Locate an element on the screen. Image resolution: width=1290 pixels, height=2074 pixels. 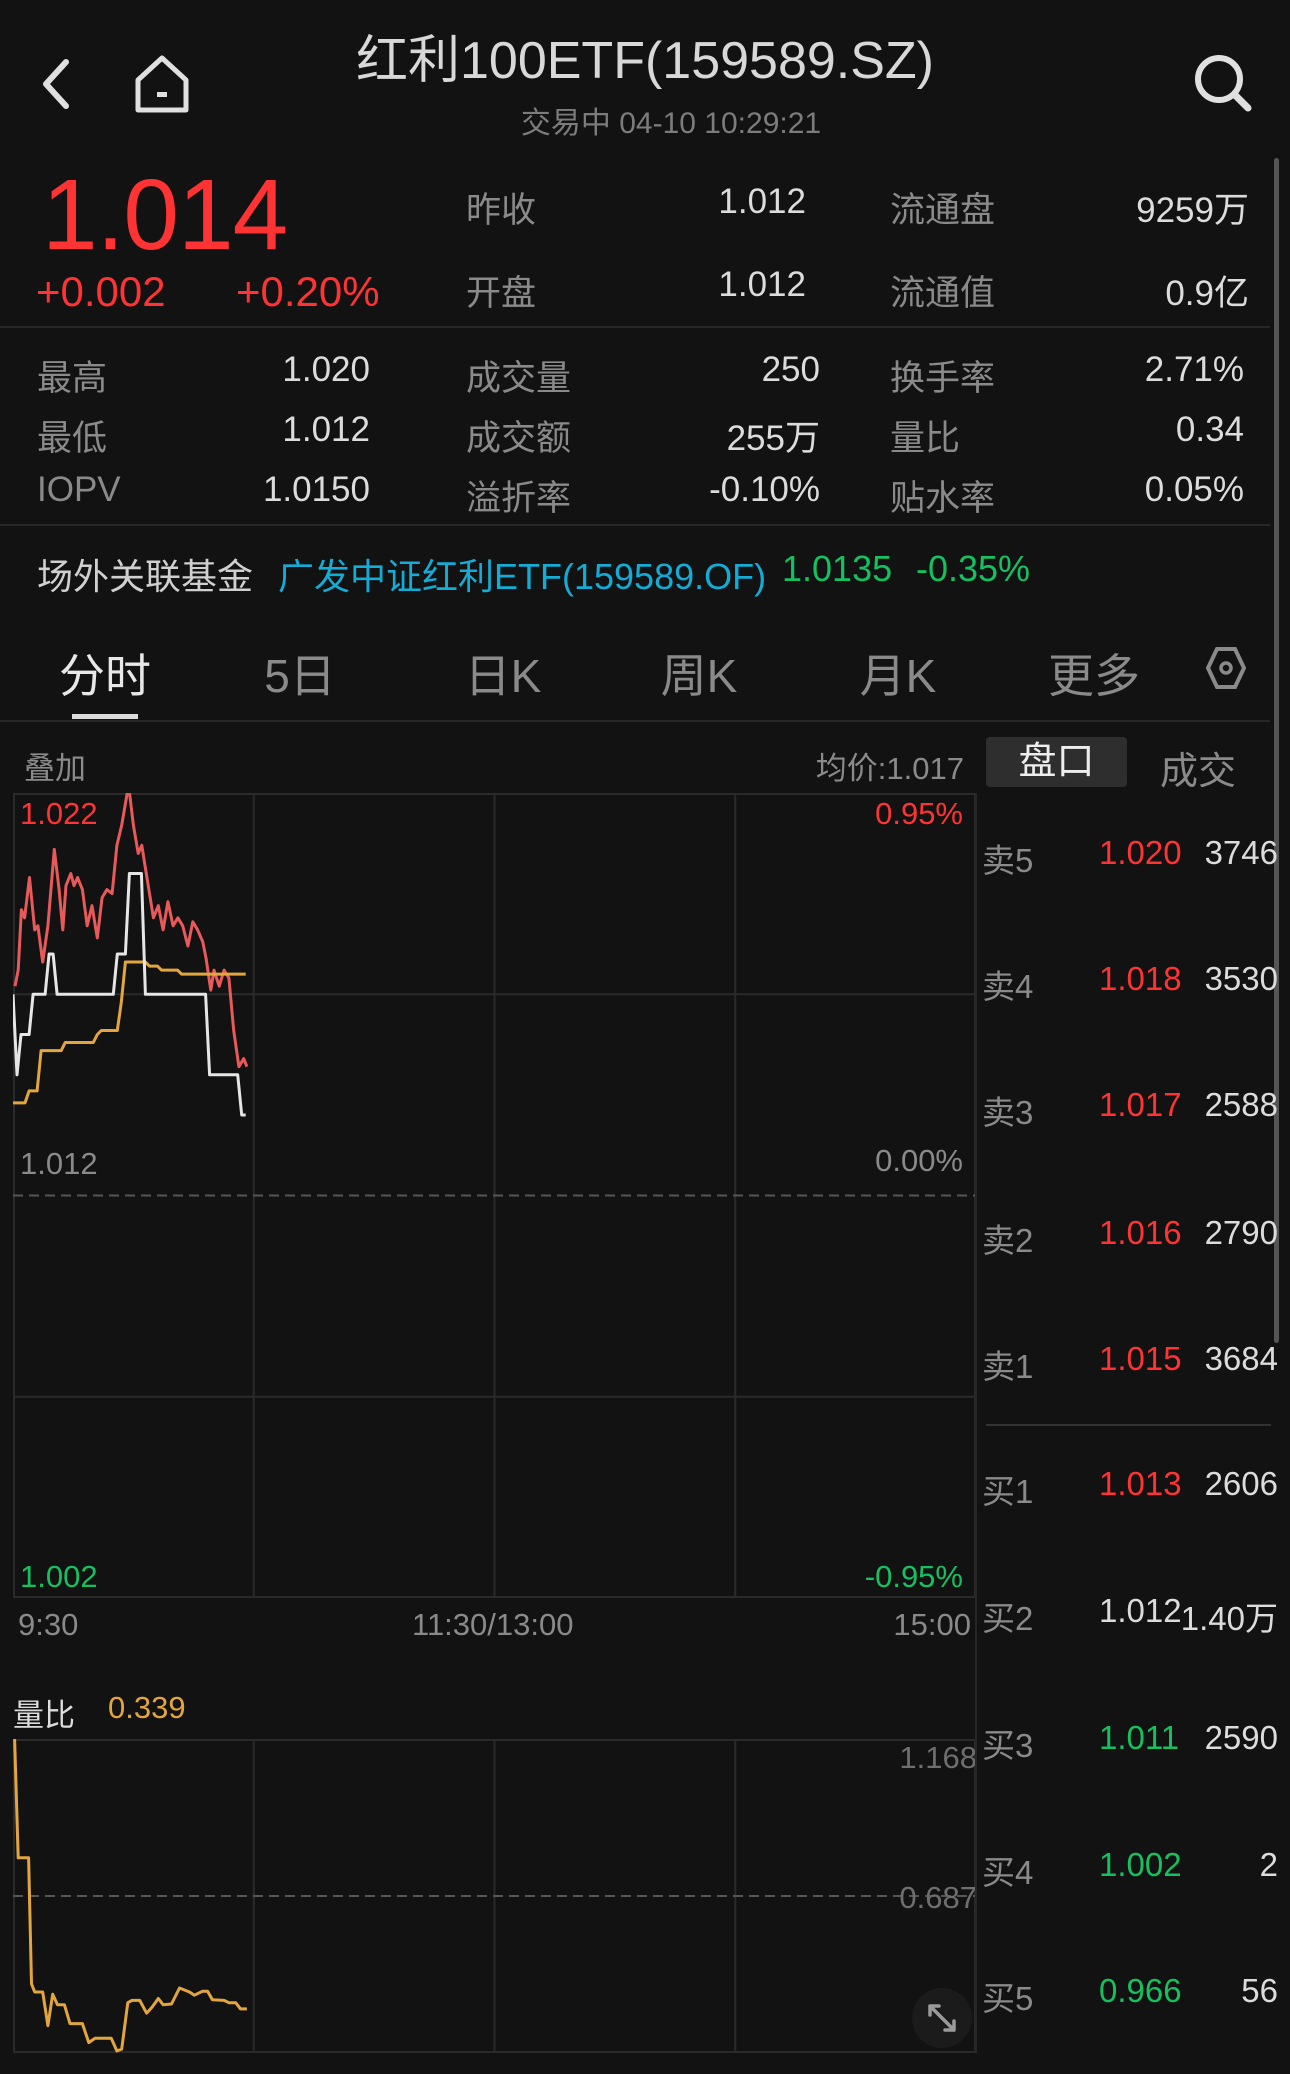
order-book-row: 卖4 1.018 3530 is located at coordinates (1130, 982).